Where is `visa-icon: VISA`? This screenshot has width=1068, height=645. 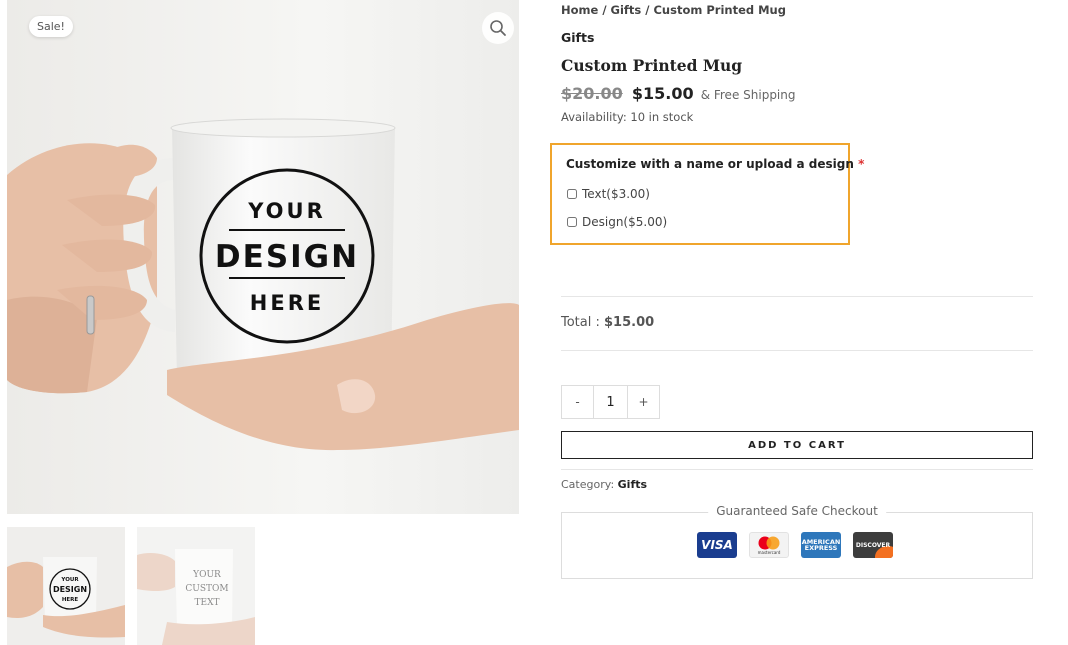
visa-icon: VISA is located at coordinates (717, 545).